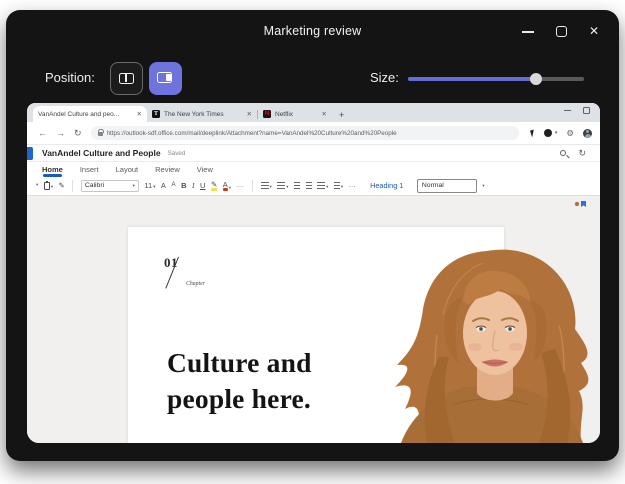 Image resolution: width=625 pixels, height=484 pixels. What do you see at coordinates (89, 169) in the screenshot?
I see `tab-insert: Insert` at bounding box center [89, 169].